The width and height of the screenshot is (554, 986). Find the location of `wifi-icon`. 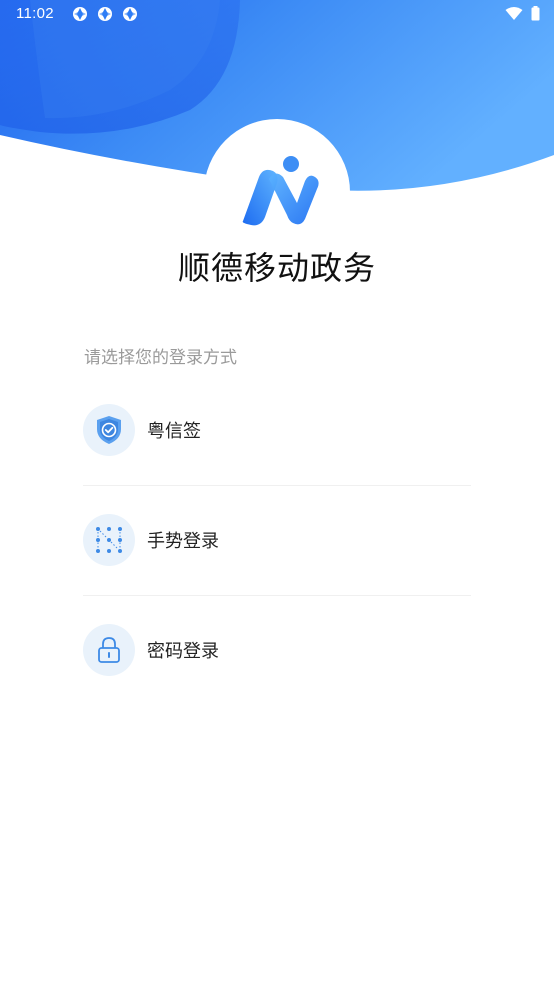

wifi-icon is located at coordinates (514, 13).